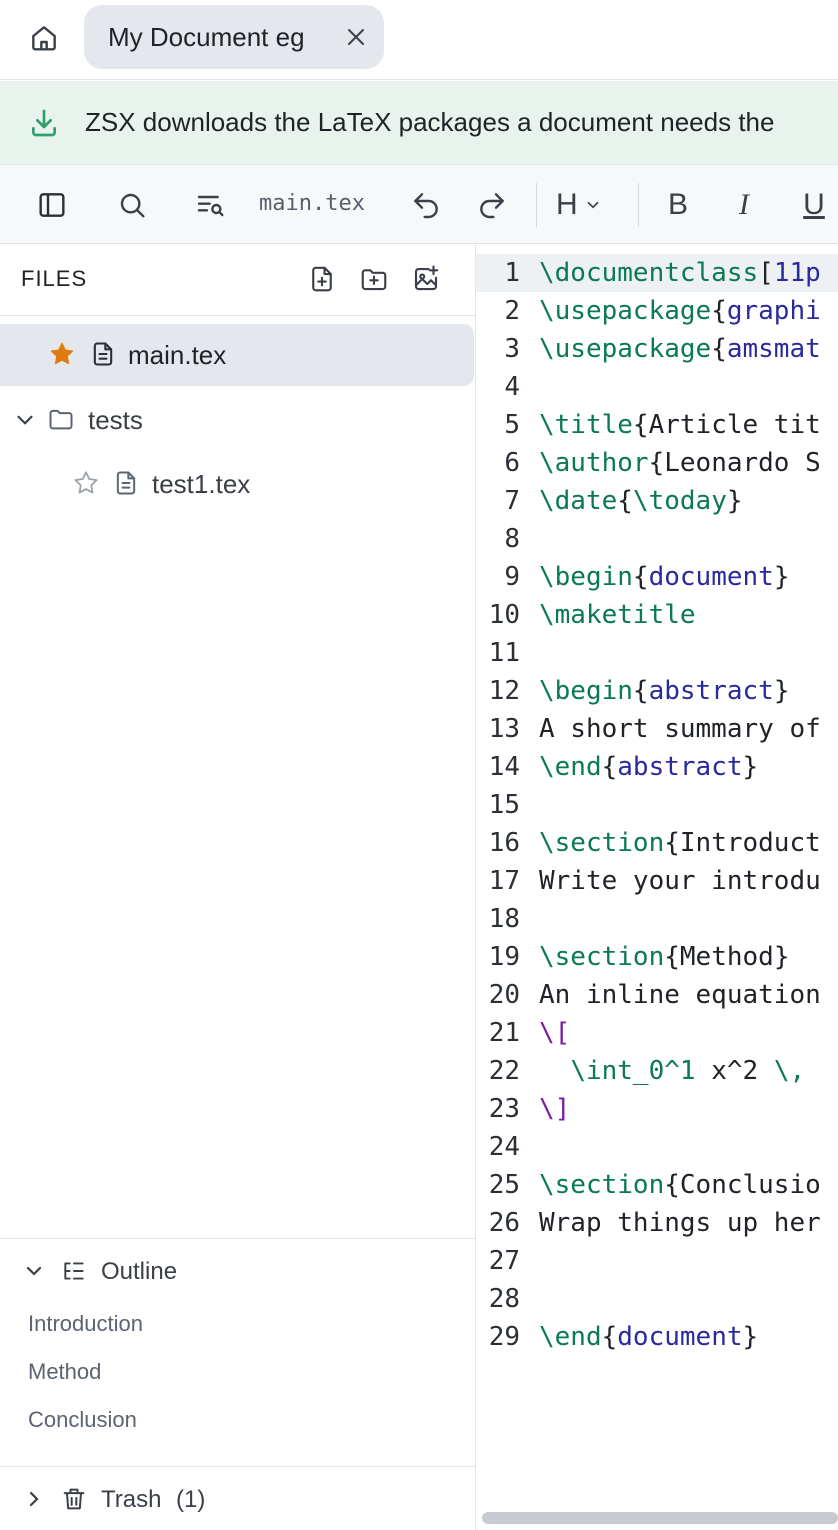 Image resolution: width=838 pixels, height=1530 pixels. Describe the element at coordinates (374, 279) in the screenshot. I see `new-folder-button` at that location.